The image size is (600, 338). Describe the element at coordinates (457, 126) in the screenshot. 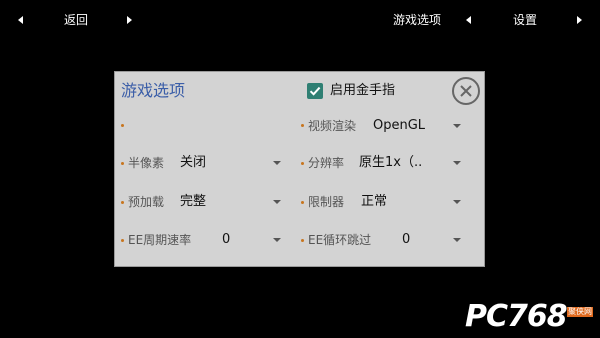

I see `video-render-dropdown-icon` at that location.